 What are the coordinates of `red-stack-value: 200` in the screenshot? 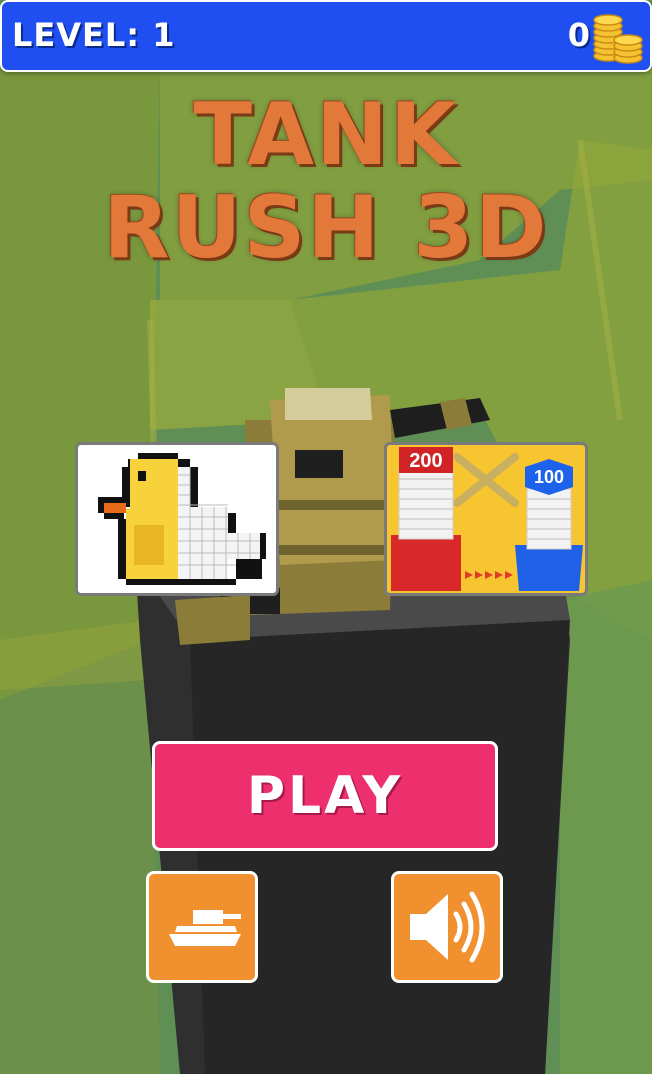 It's located at (425, 461).